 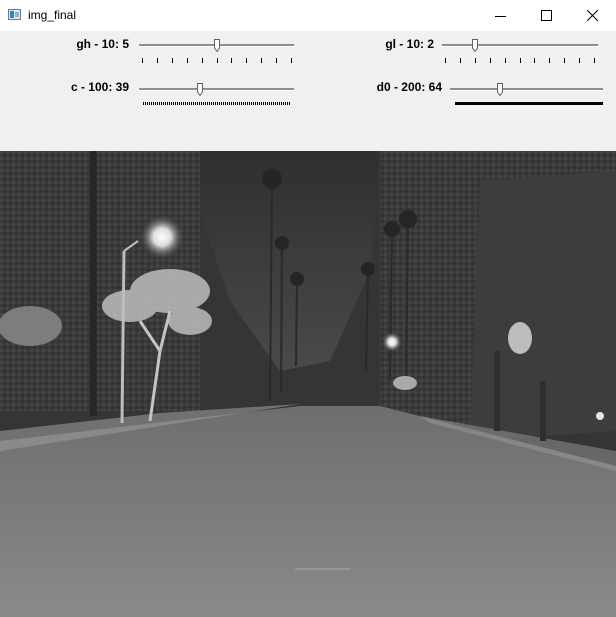 I want to click on close-button, so click(x=593, y=15).